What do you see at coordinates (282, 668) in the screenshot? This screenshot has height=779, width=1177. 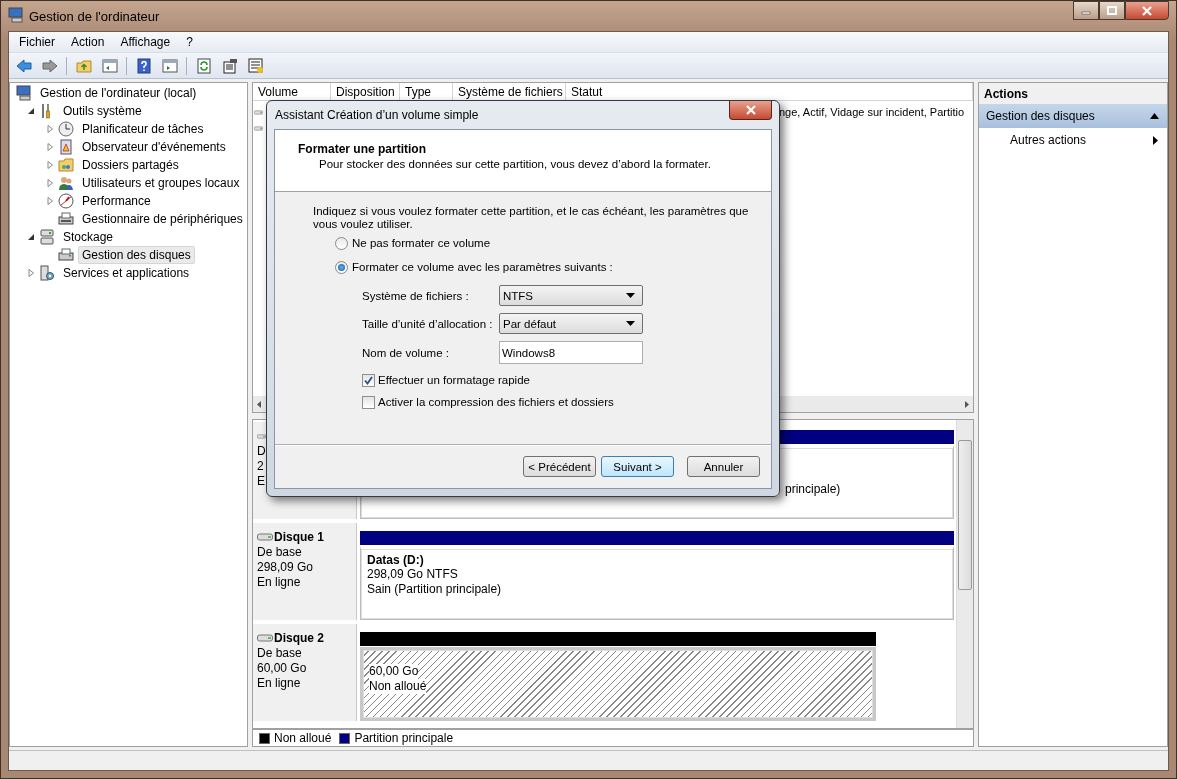 I see `disk-info: 60,00 Go` at bounding box center [282, 668].